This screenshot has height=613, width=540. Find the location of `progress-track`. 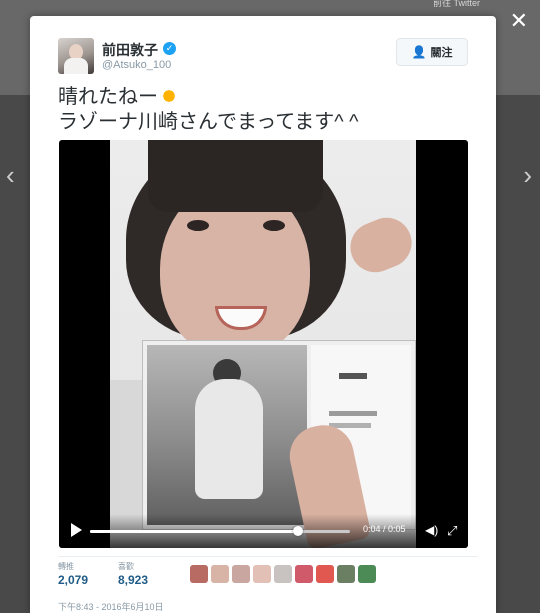

progress-track is located at coordinates (220, 531).